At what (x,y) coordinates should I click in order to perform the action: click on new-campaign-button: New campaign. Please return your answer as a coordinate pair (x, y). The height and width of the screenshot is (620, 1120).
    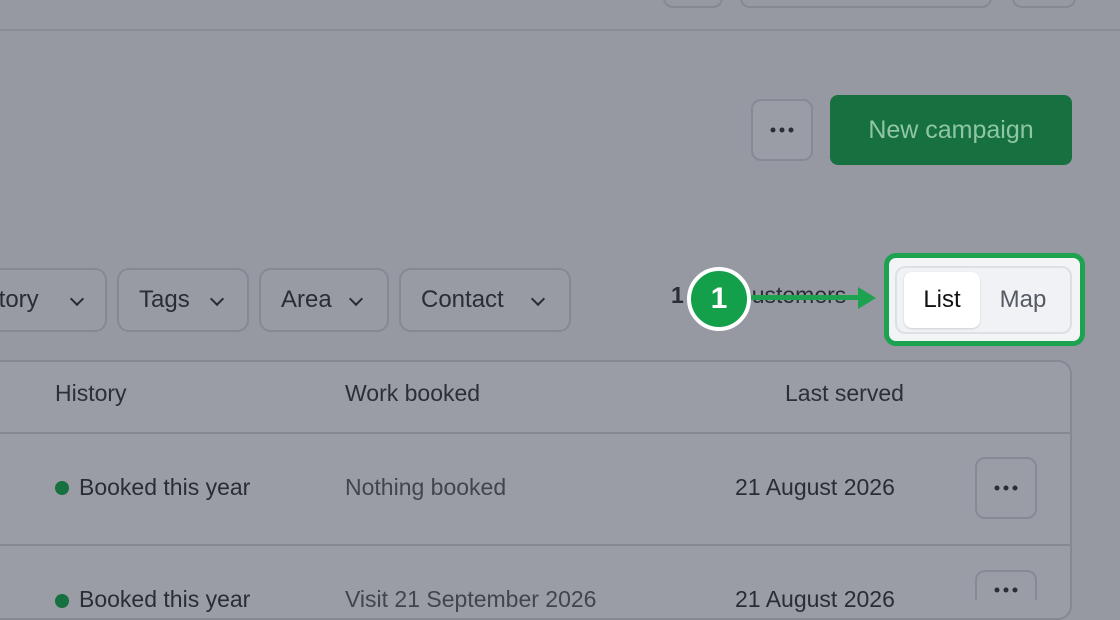
    Looking at the image, I should click on (951, 130).